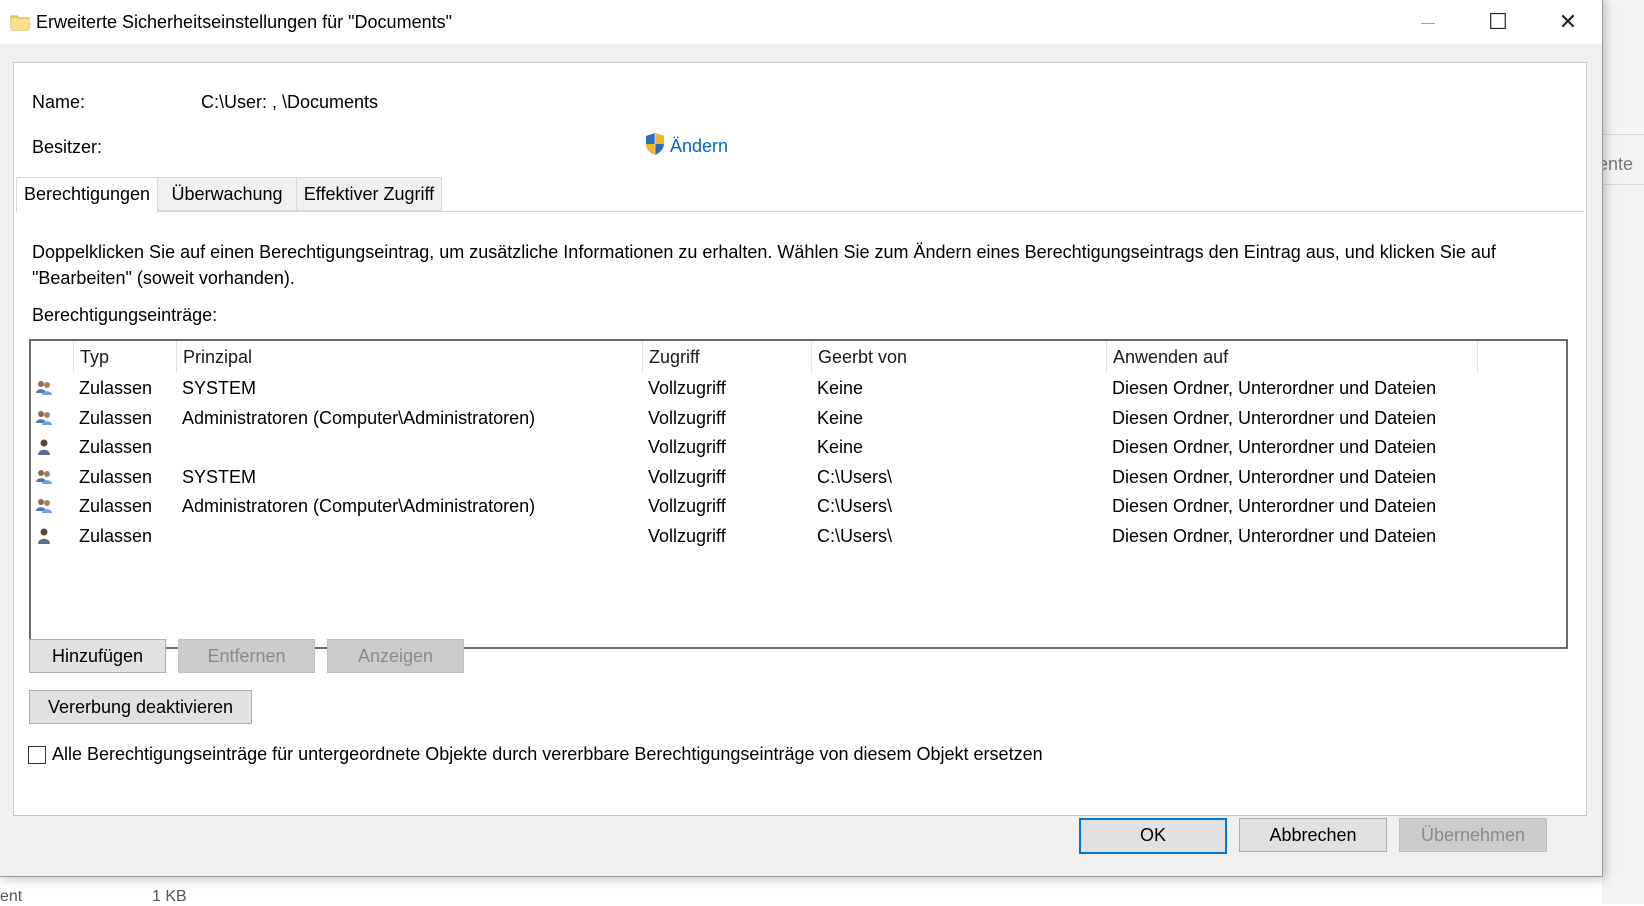  What do you see at coordinates (140, 707) in the screenshot?
I see `disable-inheritance-button: Vererbung deaktivieren` at bounding box center [140, 707].